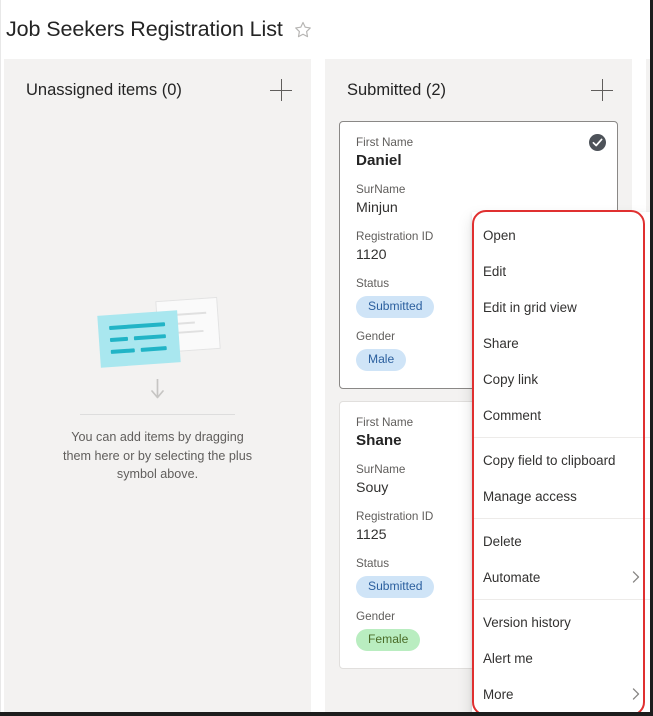 This screenshot has width=653, height=716. Describe the element at coordinates (499, 235) in the screenshot. I see `menu-item-label: Open` at that location.